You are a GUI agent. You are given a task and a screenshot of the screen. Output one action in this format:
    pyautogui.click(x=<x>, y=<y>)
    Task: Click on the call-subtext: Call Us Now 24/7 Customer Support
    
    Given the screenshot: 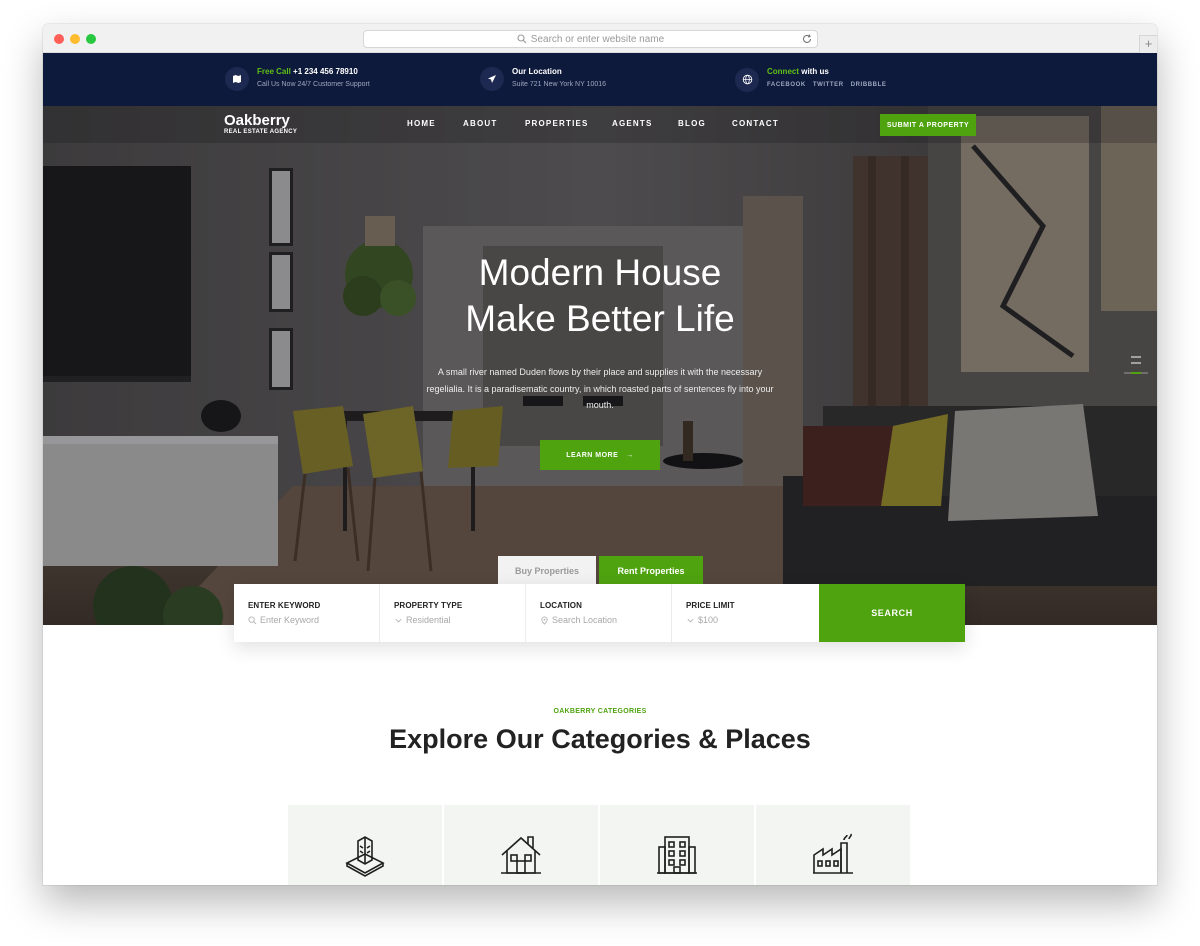 What is the action you would take?
    pyautogui.click(x=313, y=84)
    